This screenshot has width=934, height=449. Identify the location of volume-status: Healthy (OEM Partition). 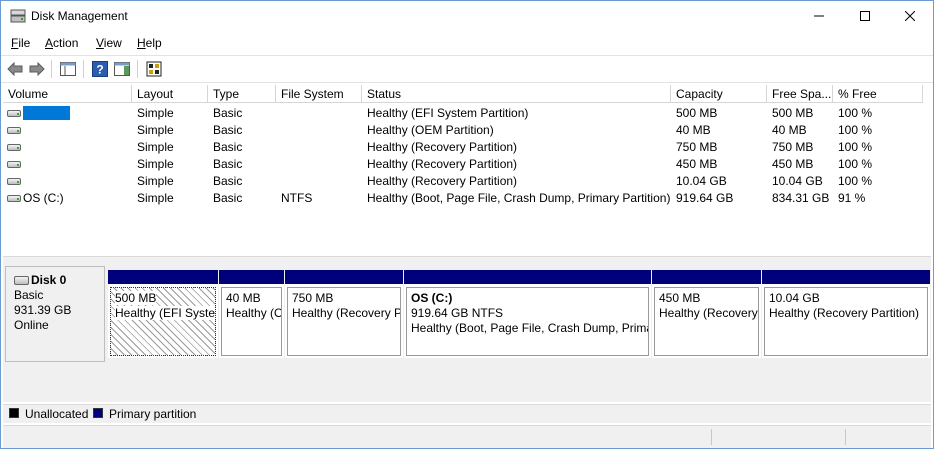
(430, 130).